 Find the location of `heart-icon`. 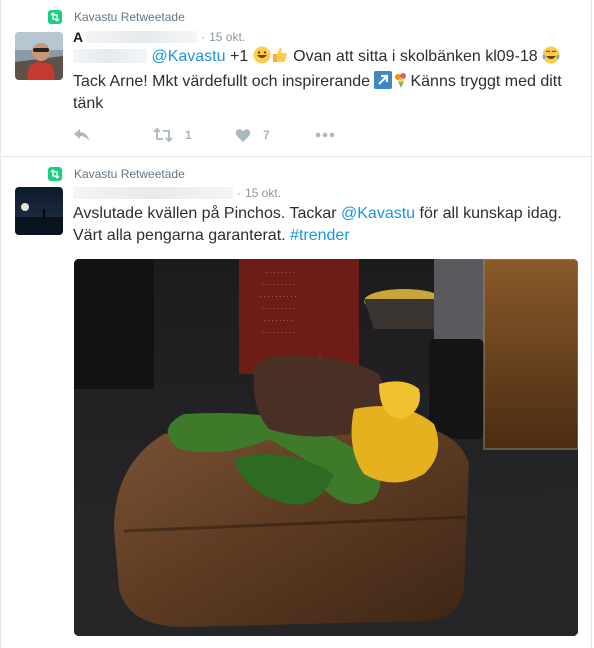

heart-icon is located at coordinates (243, 135).